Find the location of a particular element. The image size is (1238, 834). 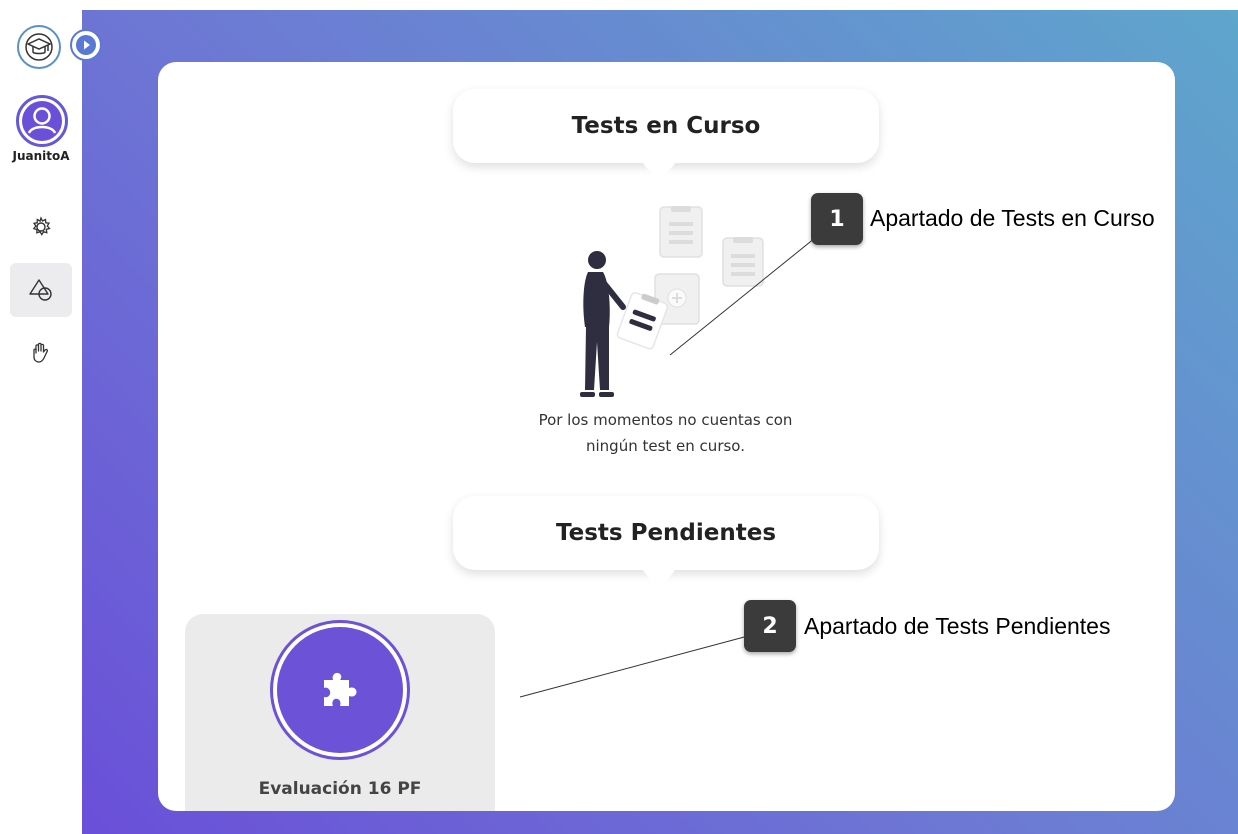

annotation-lines is located at coordinates (667, 467).